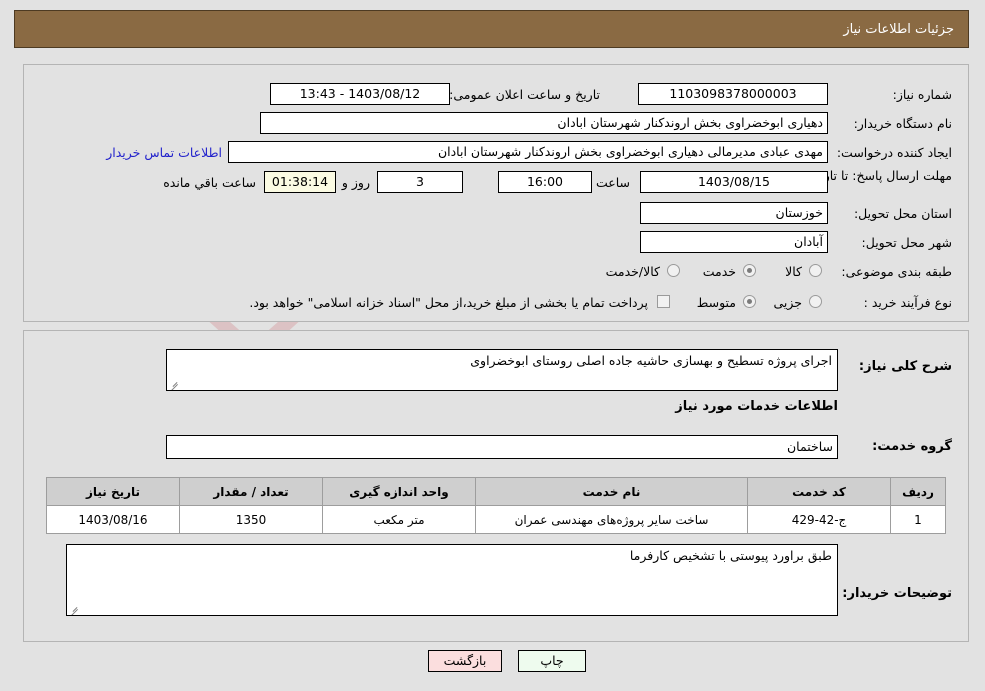  I want to click on radio-process-jozei-label: جزیی, so click(787, 302).